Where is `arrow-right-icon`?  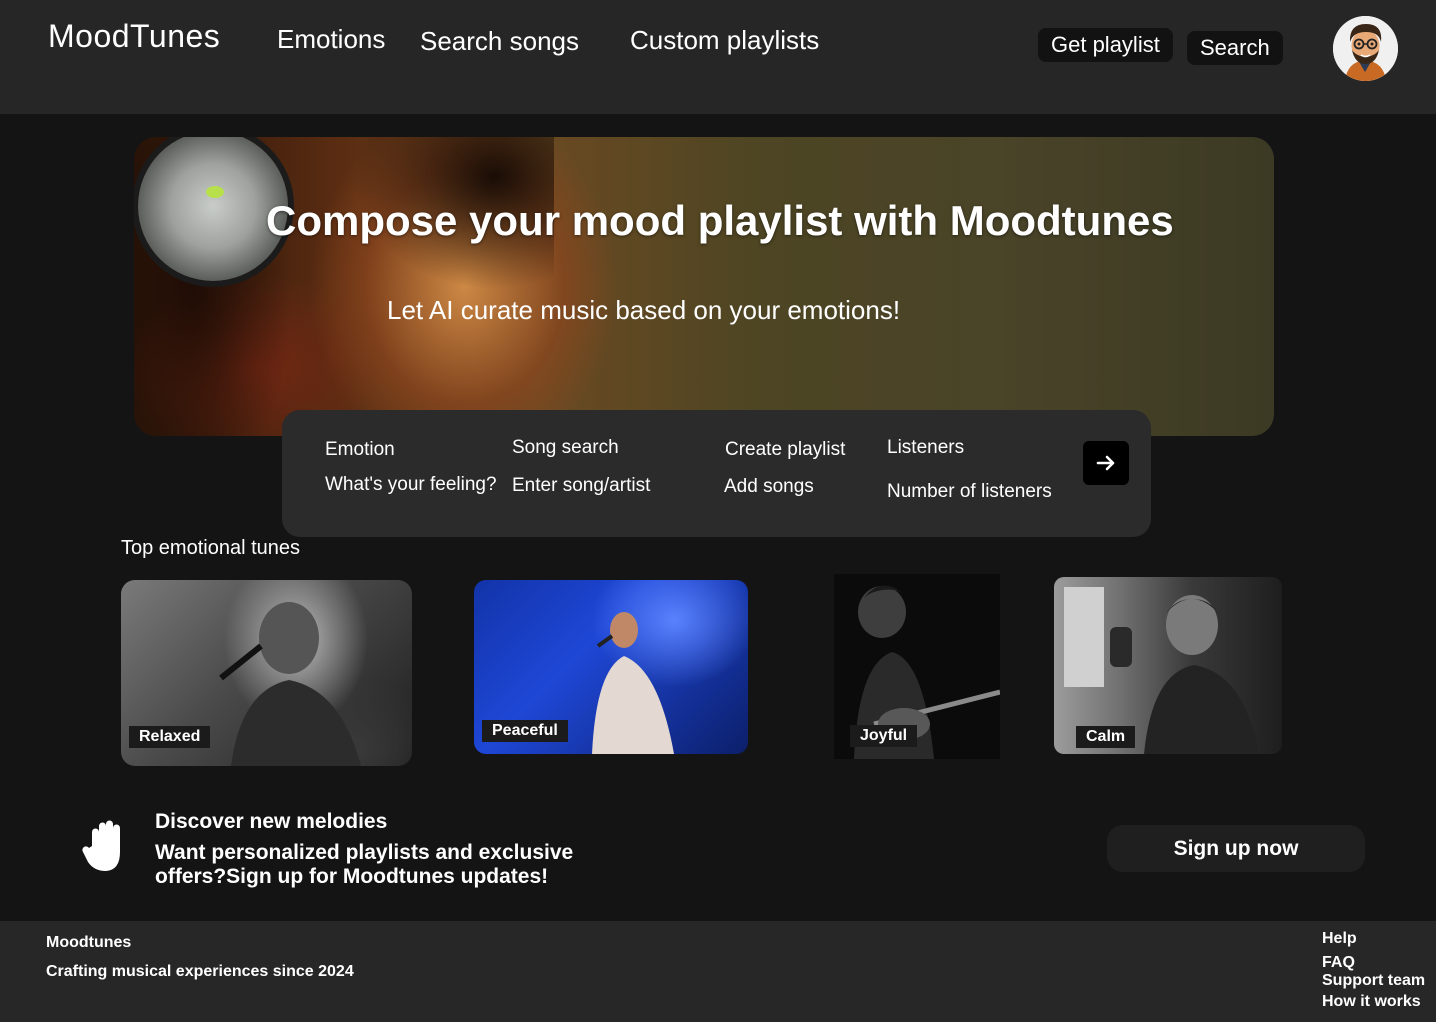
arrow-right-icon is located at coordinates (1105, 463).